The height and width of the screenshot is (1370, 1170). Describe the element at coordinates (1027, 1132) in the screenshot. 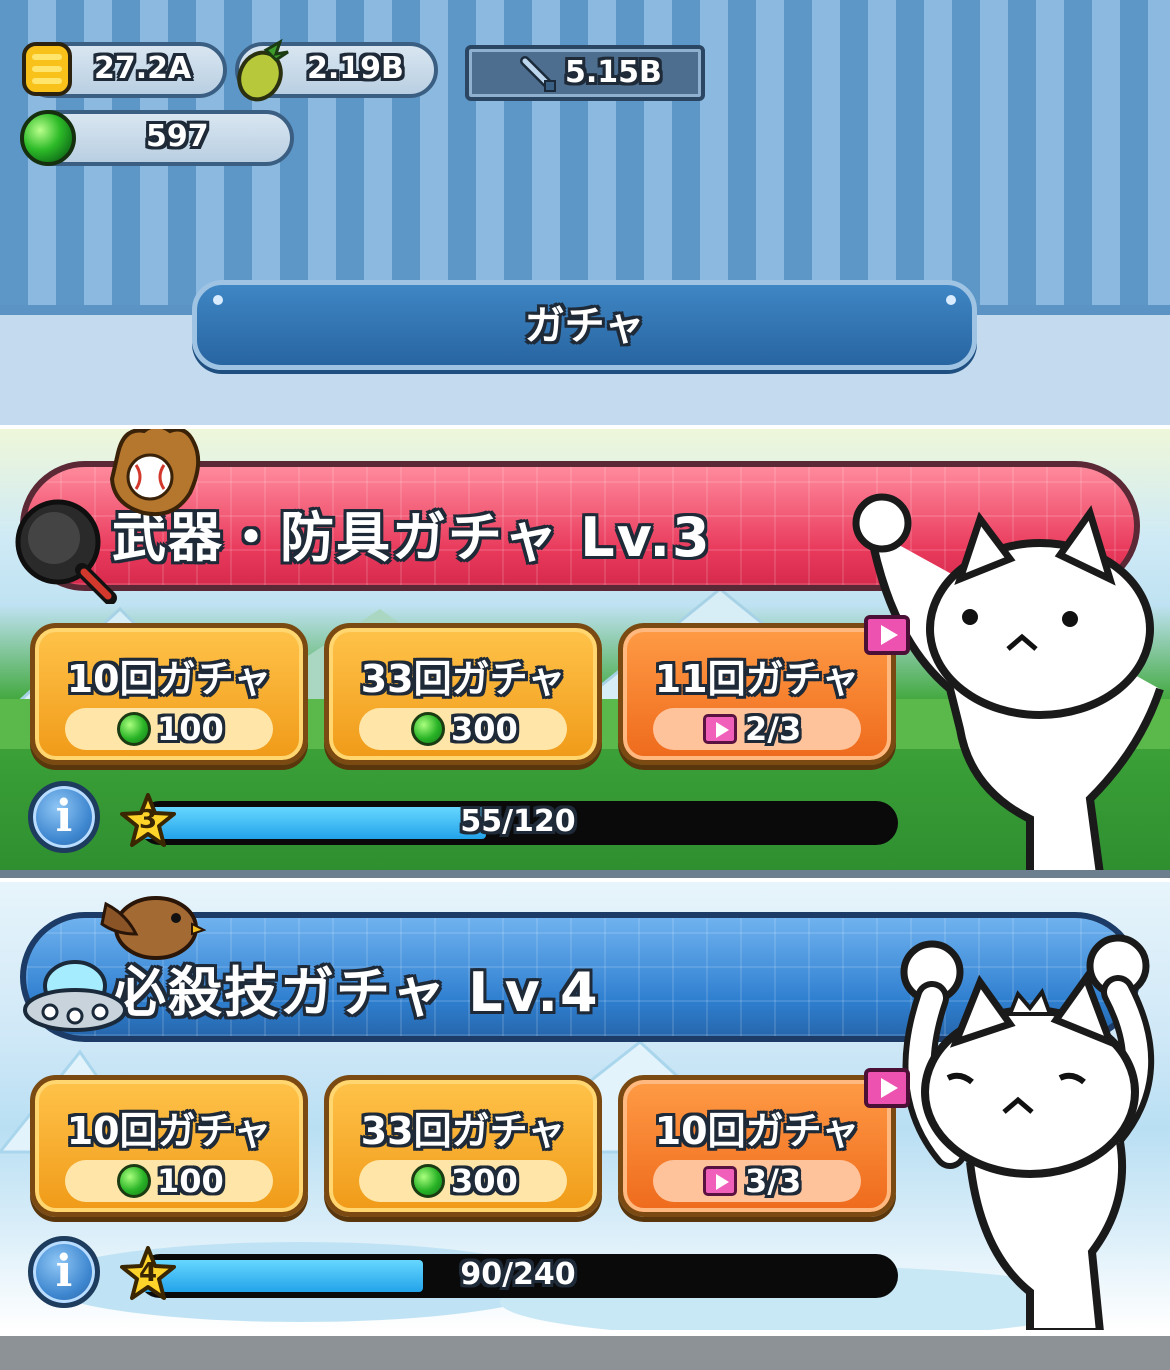

I see `cat-mascot-crowned` at that location.